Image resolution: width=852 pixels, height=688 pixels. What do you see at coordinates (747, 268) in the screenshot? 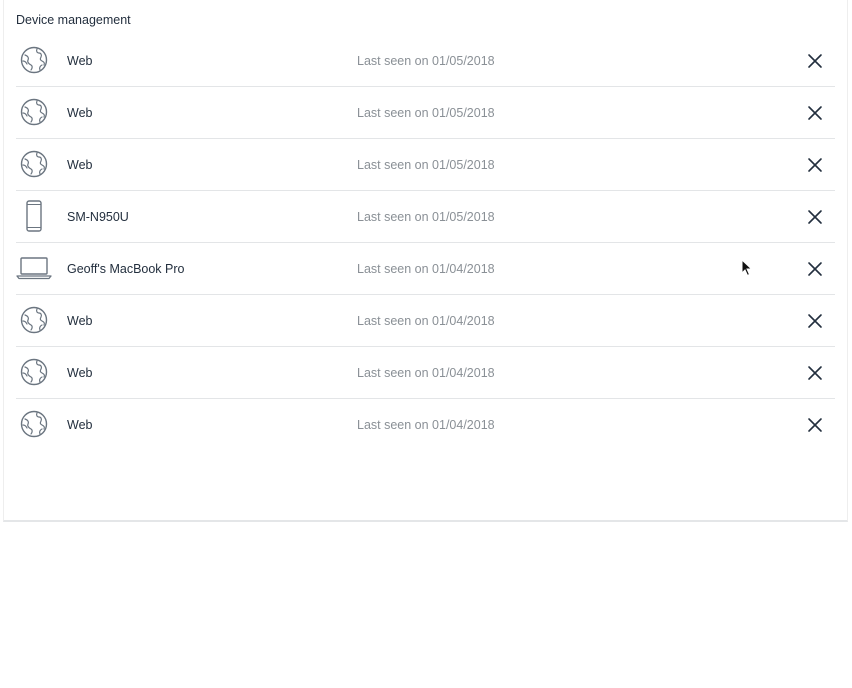
I see `mouse-pointer-icon` at bounding box center [747, 268].